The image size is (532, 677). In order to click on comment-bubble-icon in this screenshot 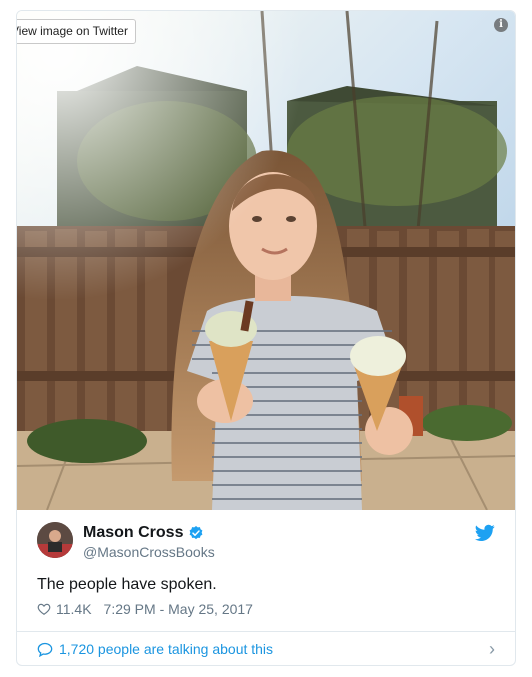, I will do `click(45, 649)`.